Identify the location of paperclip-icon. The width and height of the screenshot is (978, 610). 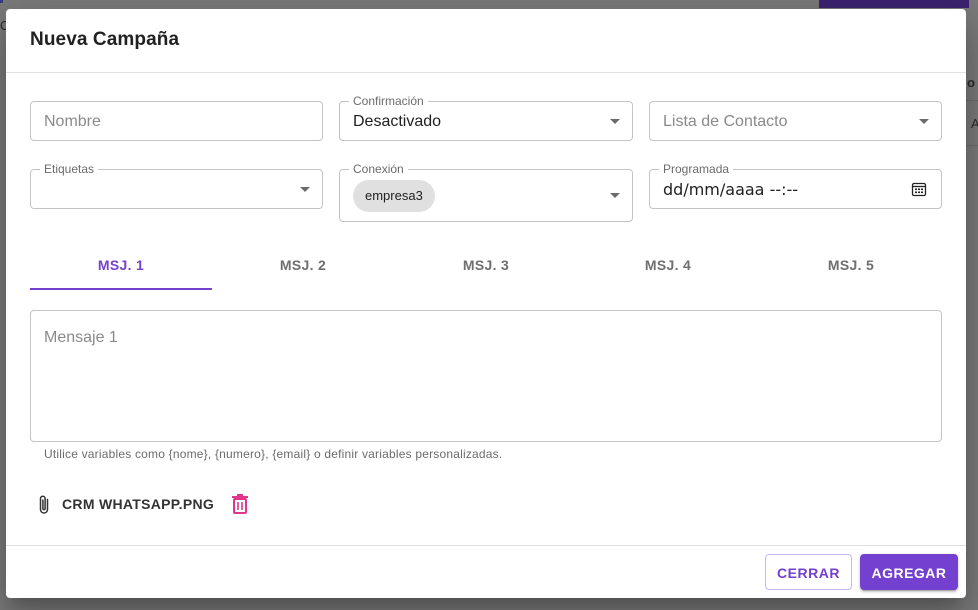
(44, 504).